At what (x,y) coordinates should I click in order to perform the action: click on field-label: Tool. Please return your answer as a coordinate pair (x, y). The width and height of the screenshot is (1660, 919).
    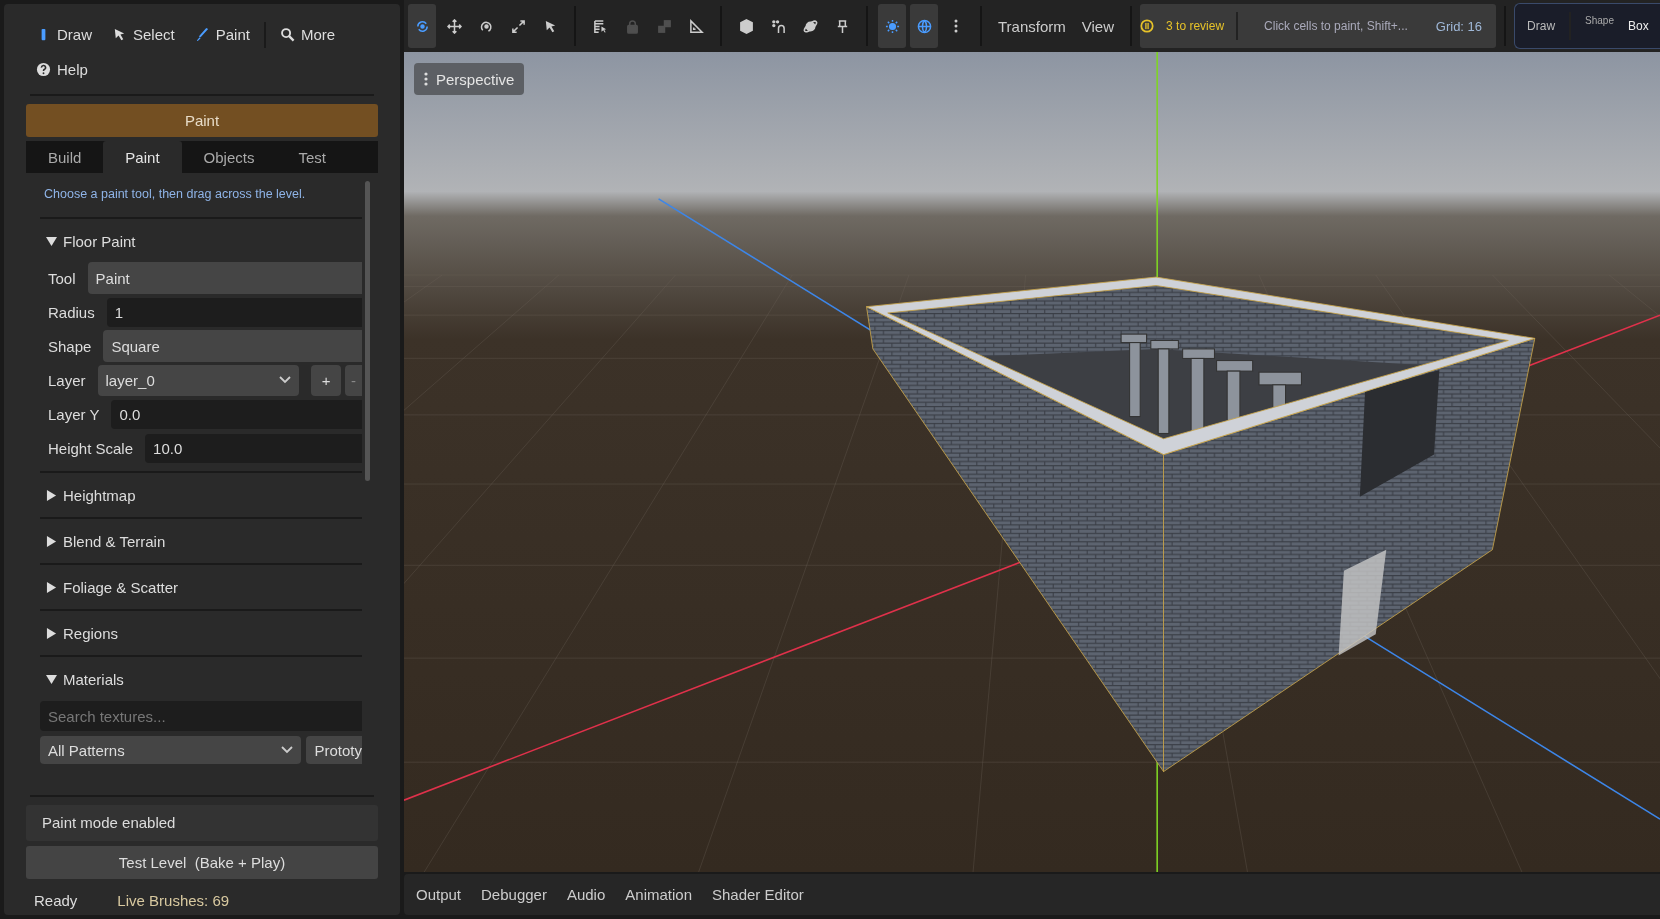
    Looking at the image, I should click on (61, 278).